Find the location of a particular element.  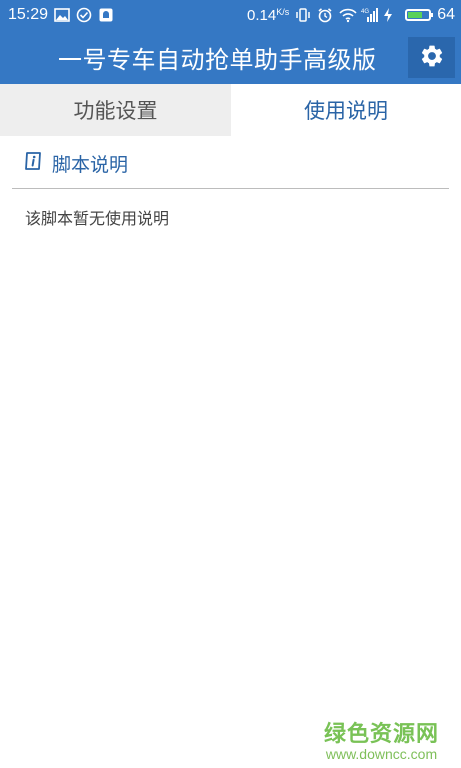

battery-icon is located at coordinates (419, 15).